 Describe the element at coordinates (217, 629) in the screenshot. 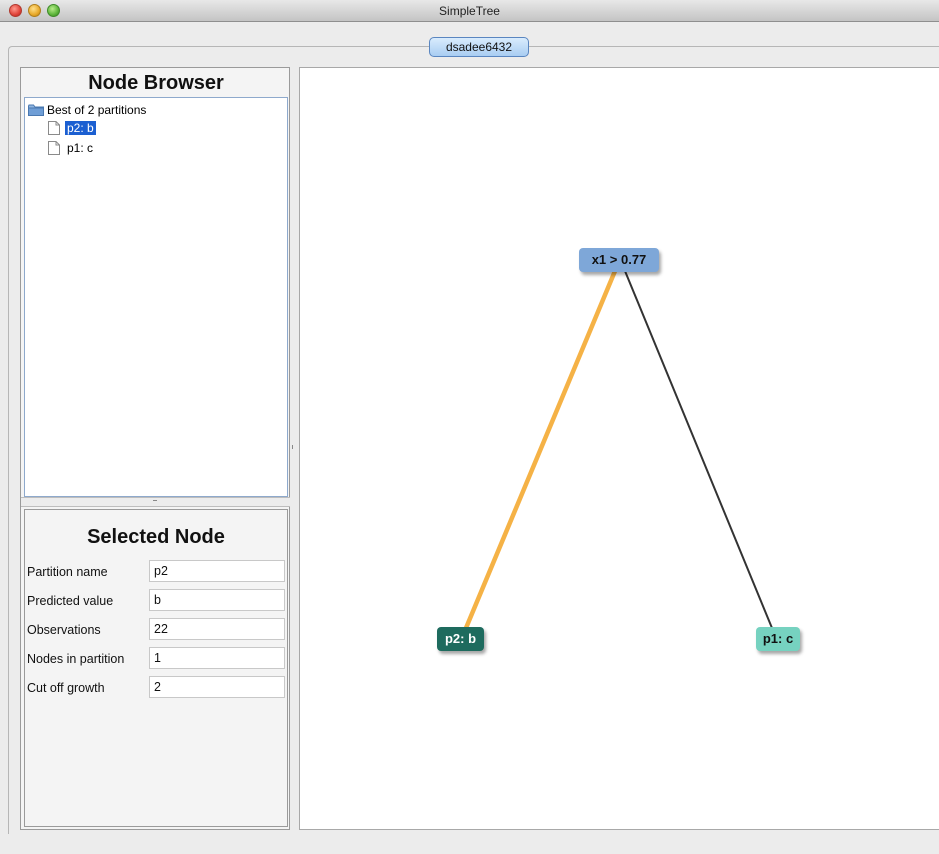

I see `observations-field: 22` at that location.